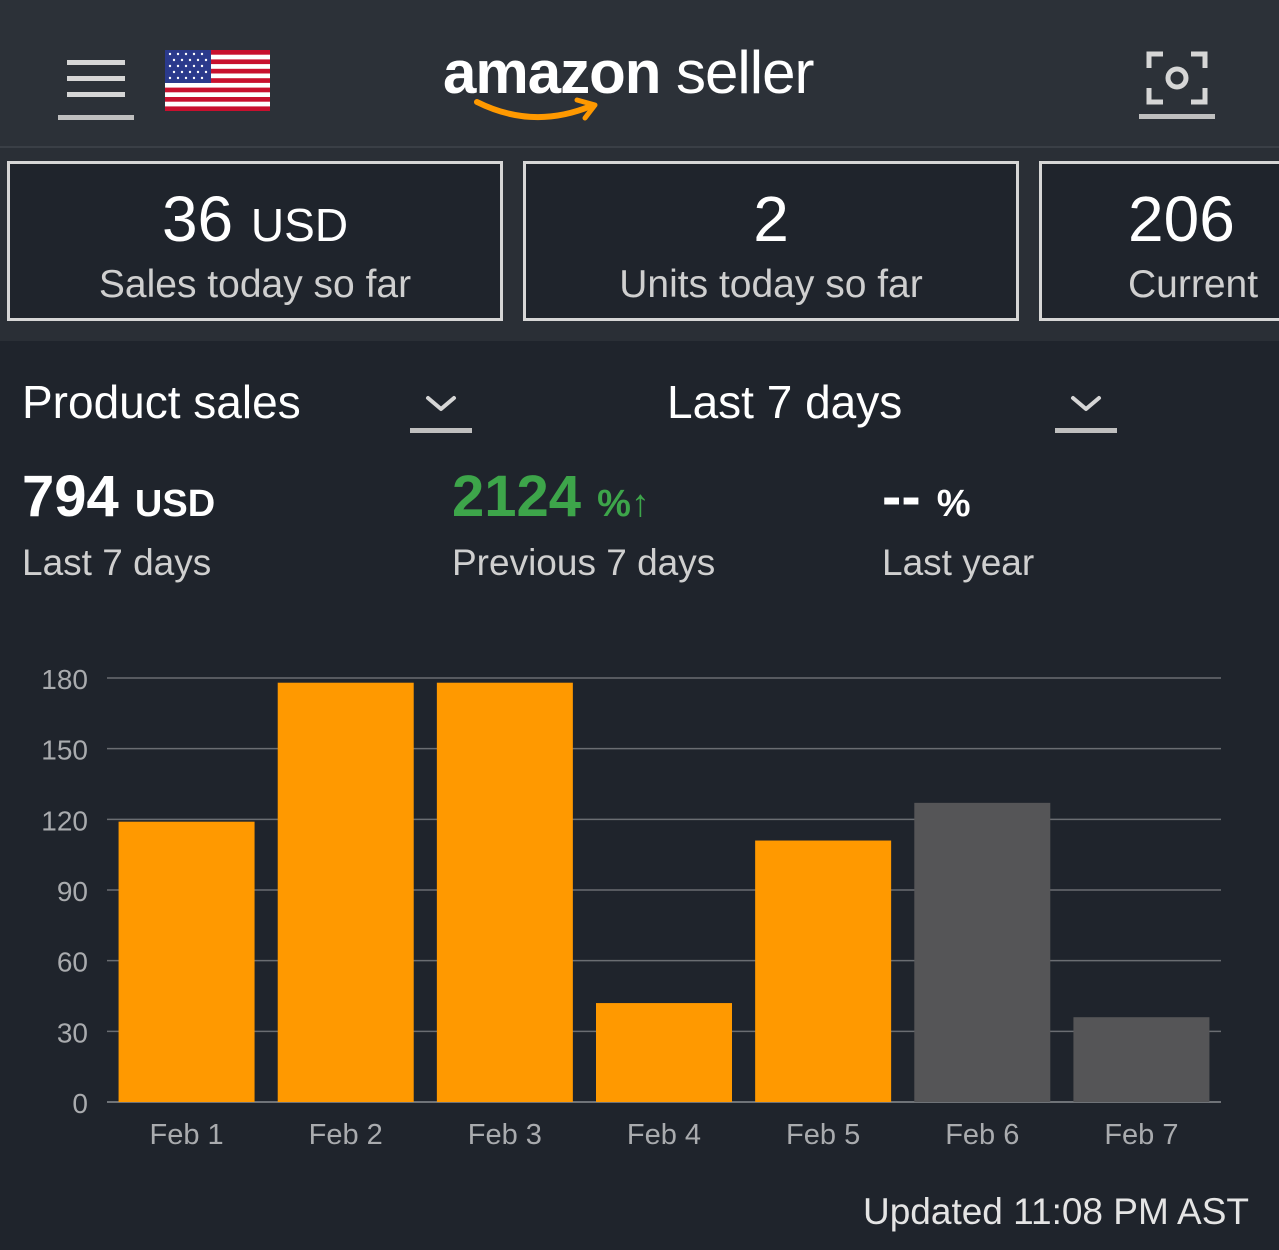 The height and width of the screenshot is (1250, 1279). What do you see at coordinates (96, 117) in the screenshot?
I see `menu-underline` at bounding box center [96, 117].